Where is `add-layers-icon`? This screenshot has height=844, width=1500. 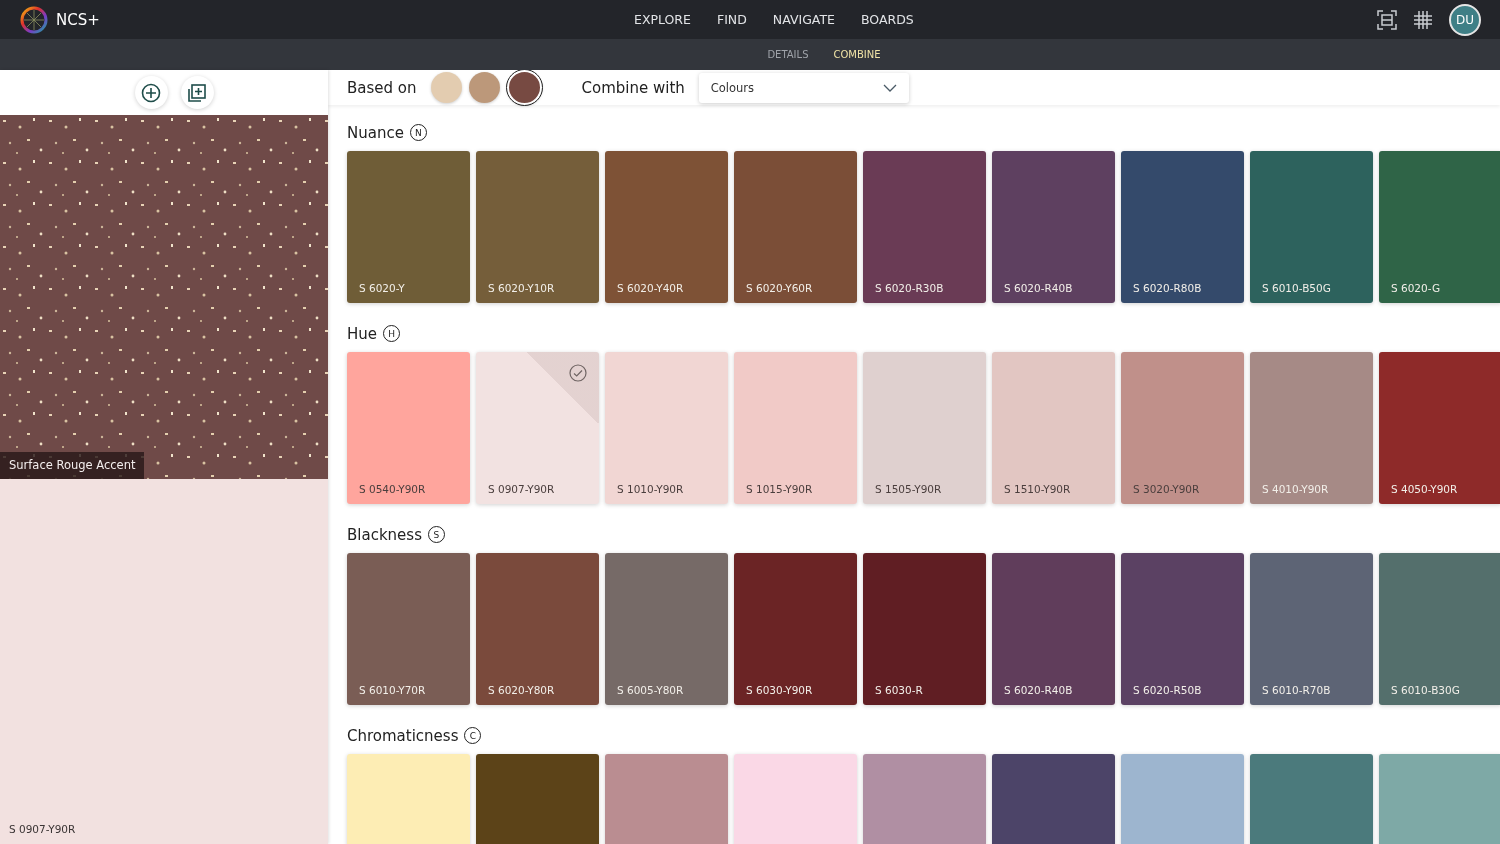 add-layers-icon is located at coordinates (197, 92).